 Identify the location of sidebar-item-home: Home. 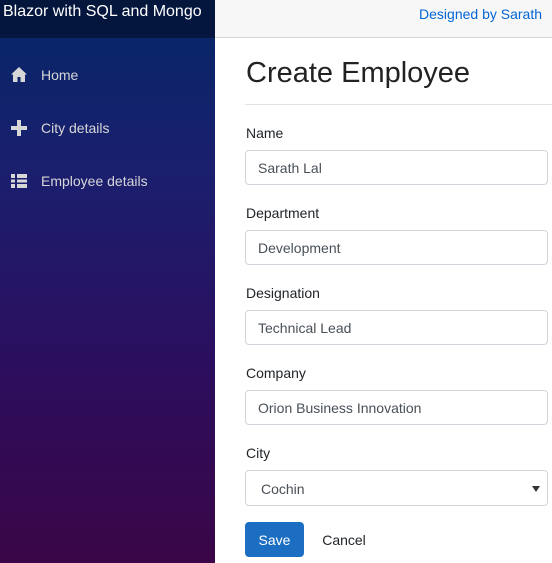
(107, 80).